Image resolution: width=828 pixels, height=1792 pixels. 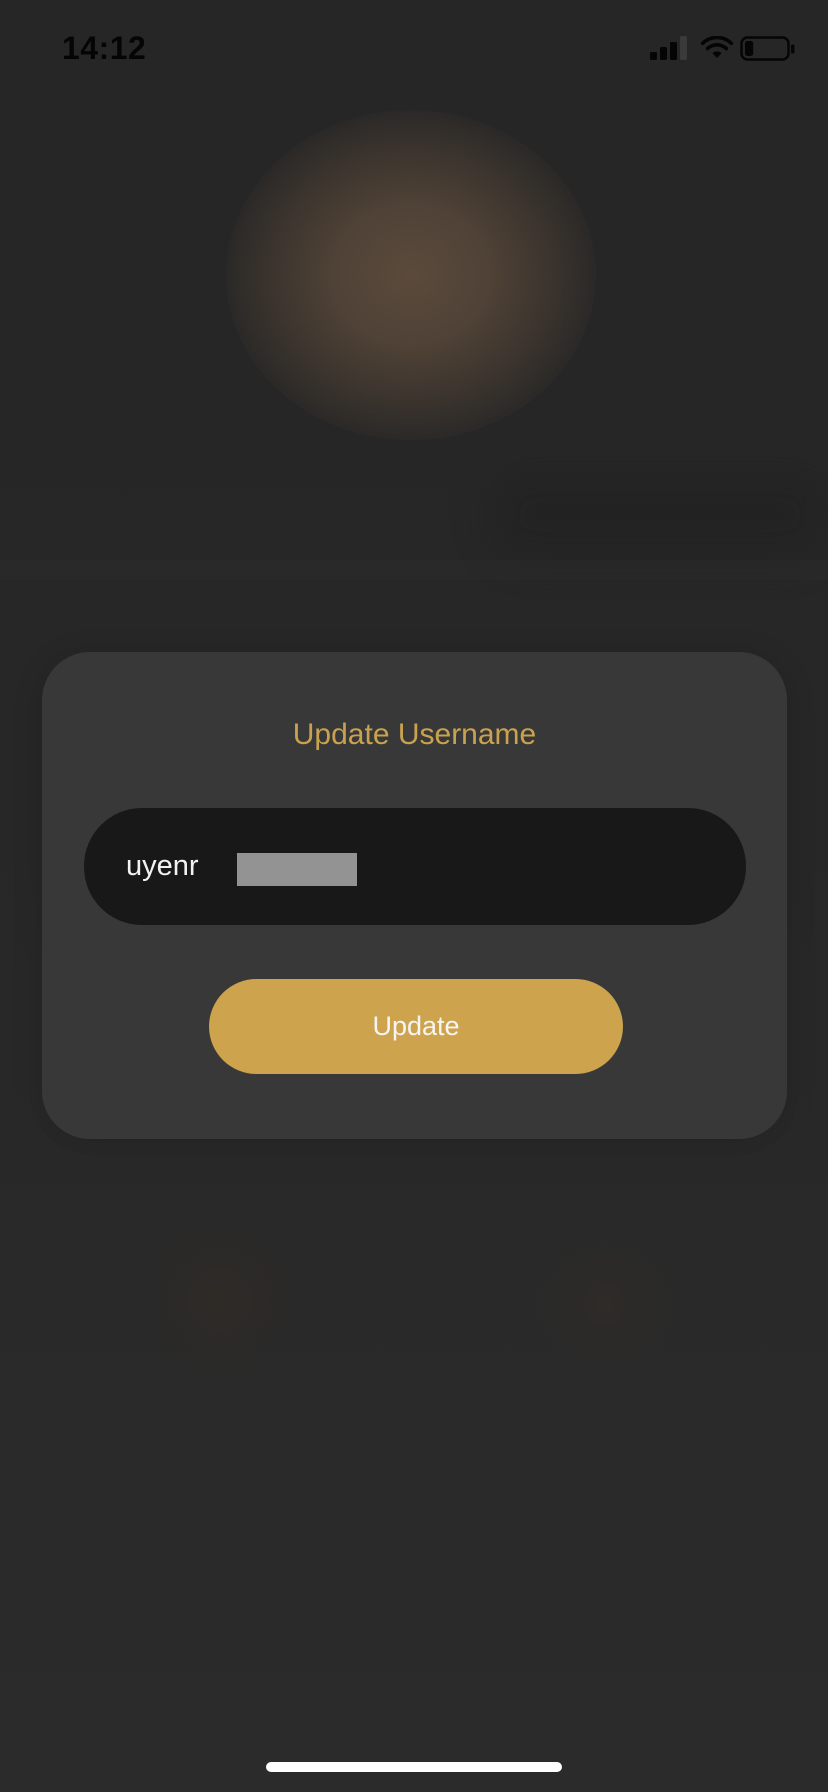 What do you see at coordinates (668, 48) in the screenshot?
I see `cellular-signal-icon` at bounding box center [668, 48].